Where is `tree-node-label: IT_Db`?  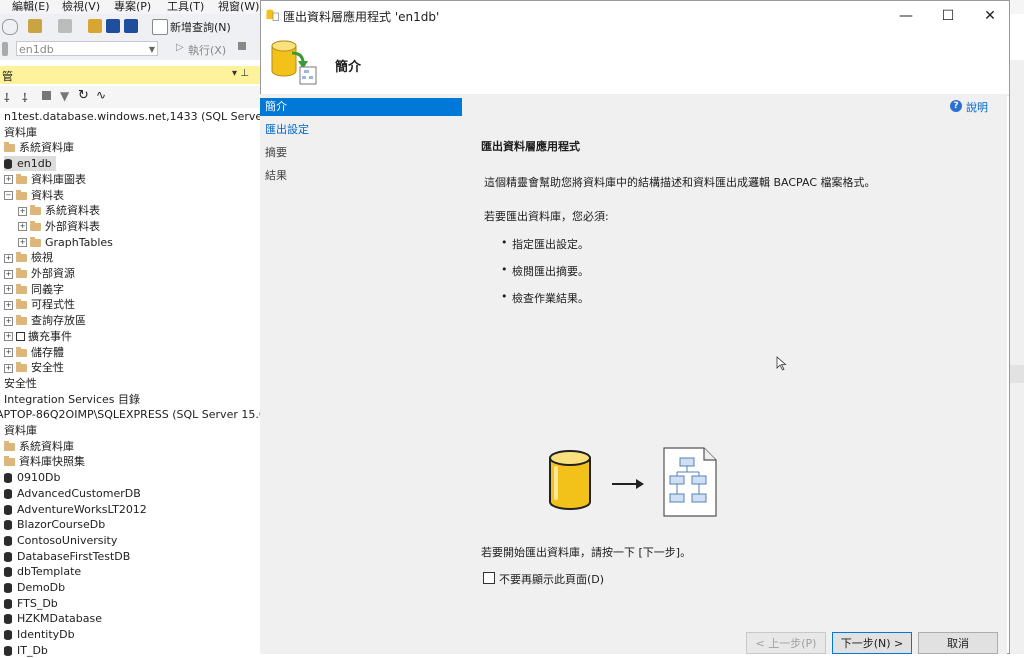 tree-node-label: IT_Db is located at coordinates (32, 650).